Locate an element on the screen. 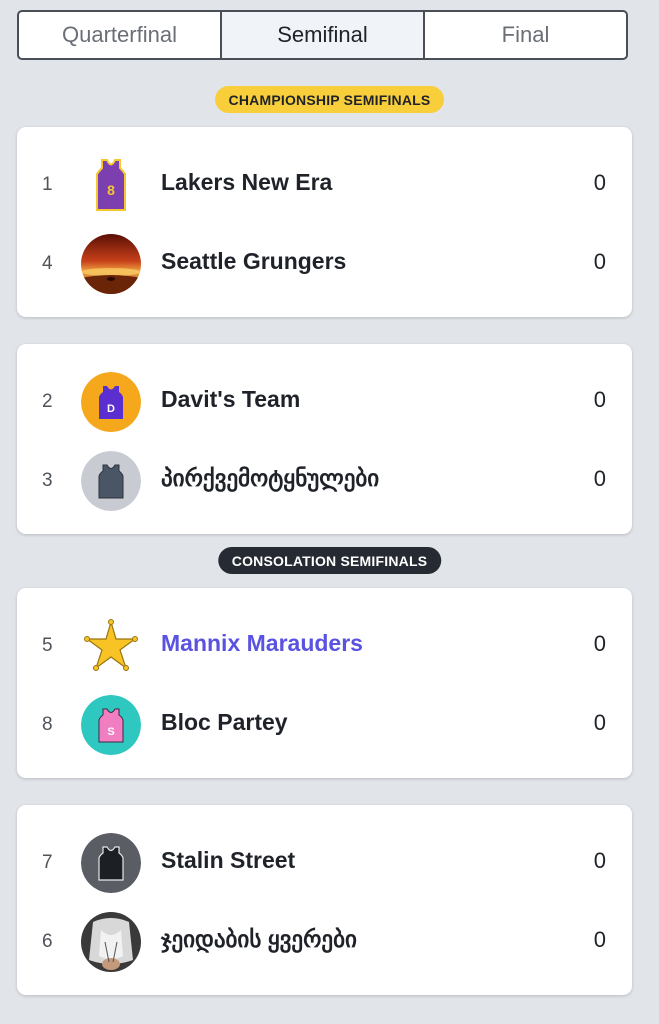 The width and height of the screenshot is (659, 1024). team-name: Seattle Grungers is located at coordinates (253, 261).